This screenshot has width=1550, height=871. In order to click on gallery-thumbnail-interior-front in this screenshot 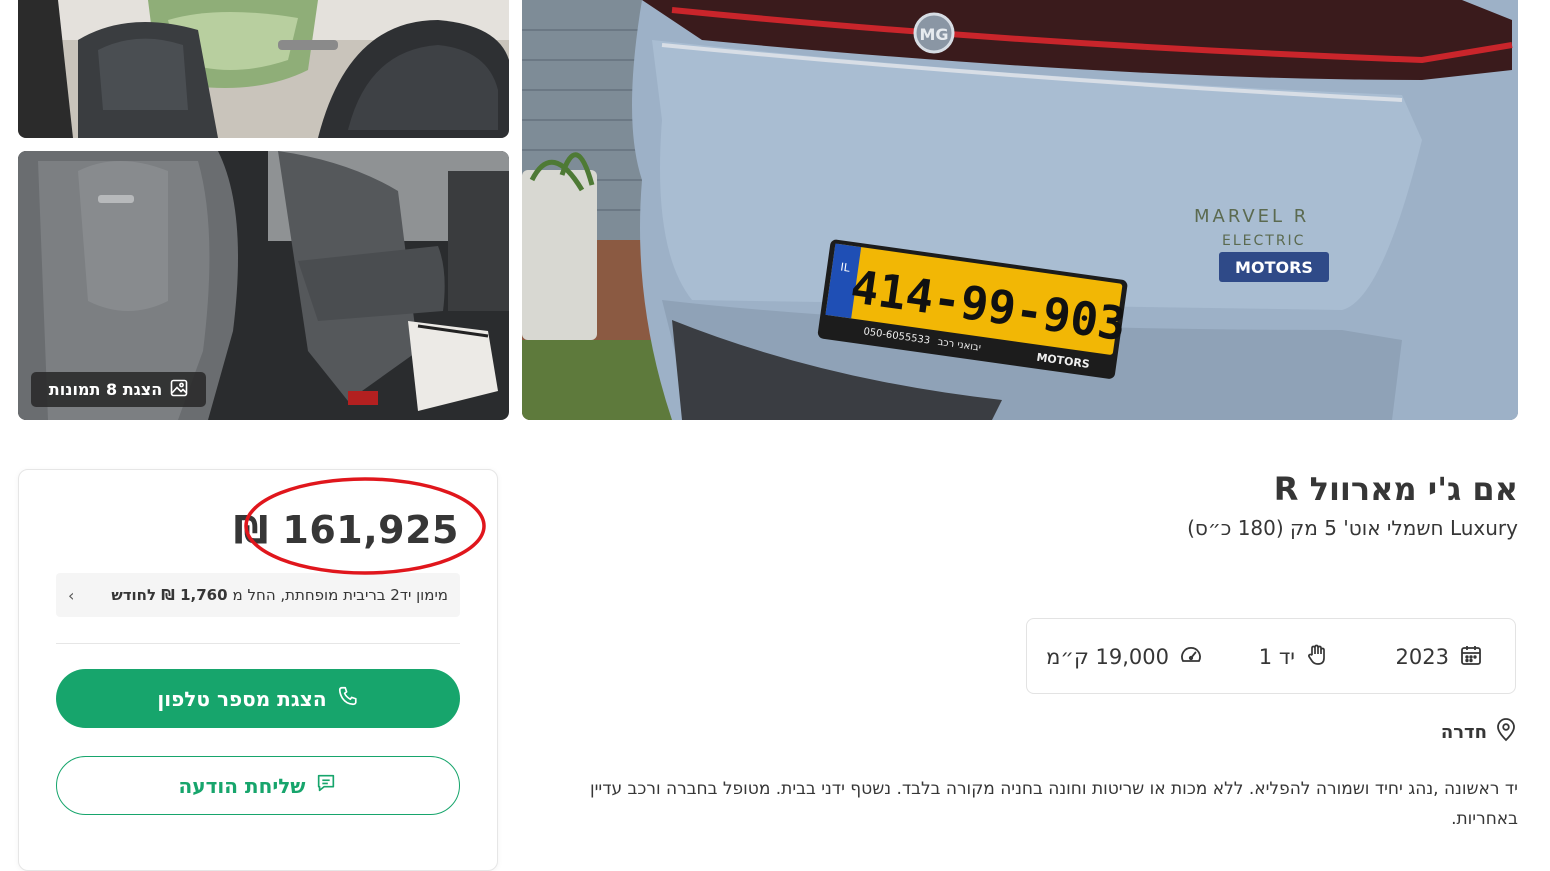, I will do `click(263, 69)`.